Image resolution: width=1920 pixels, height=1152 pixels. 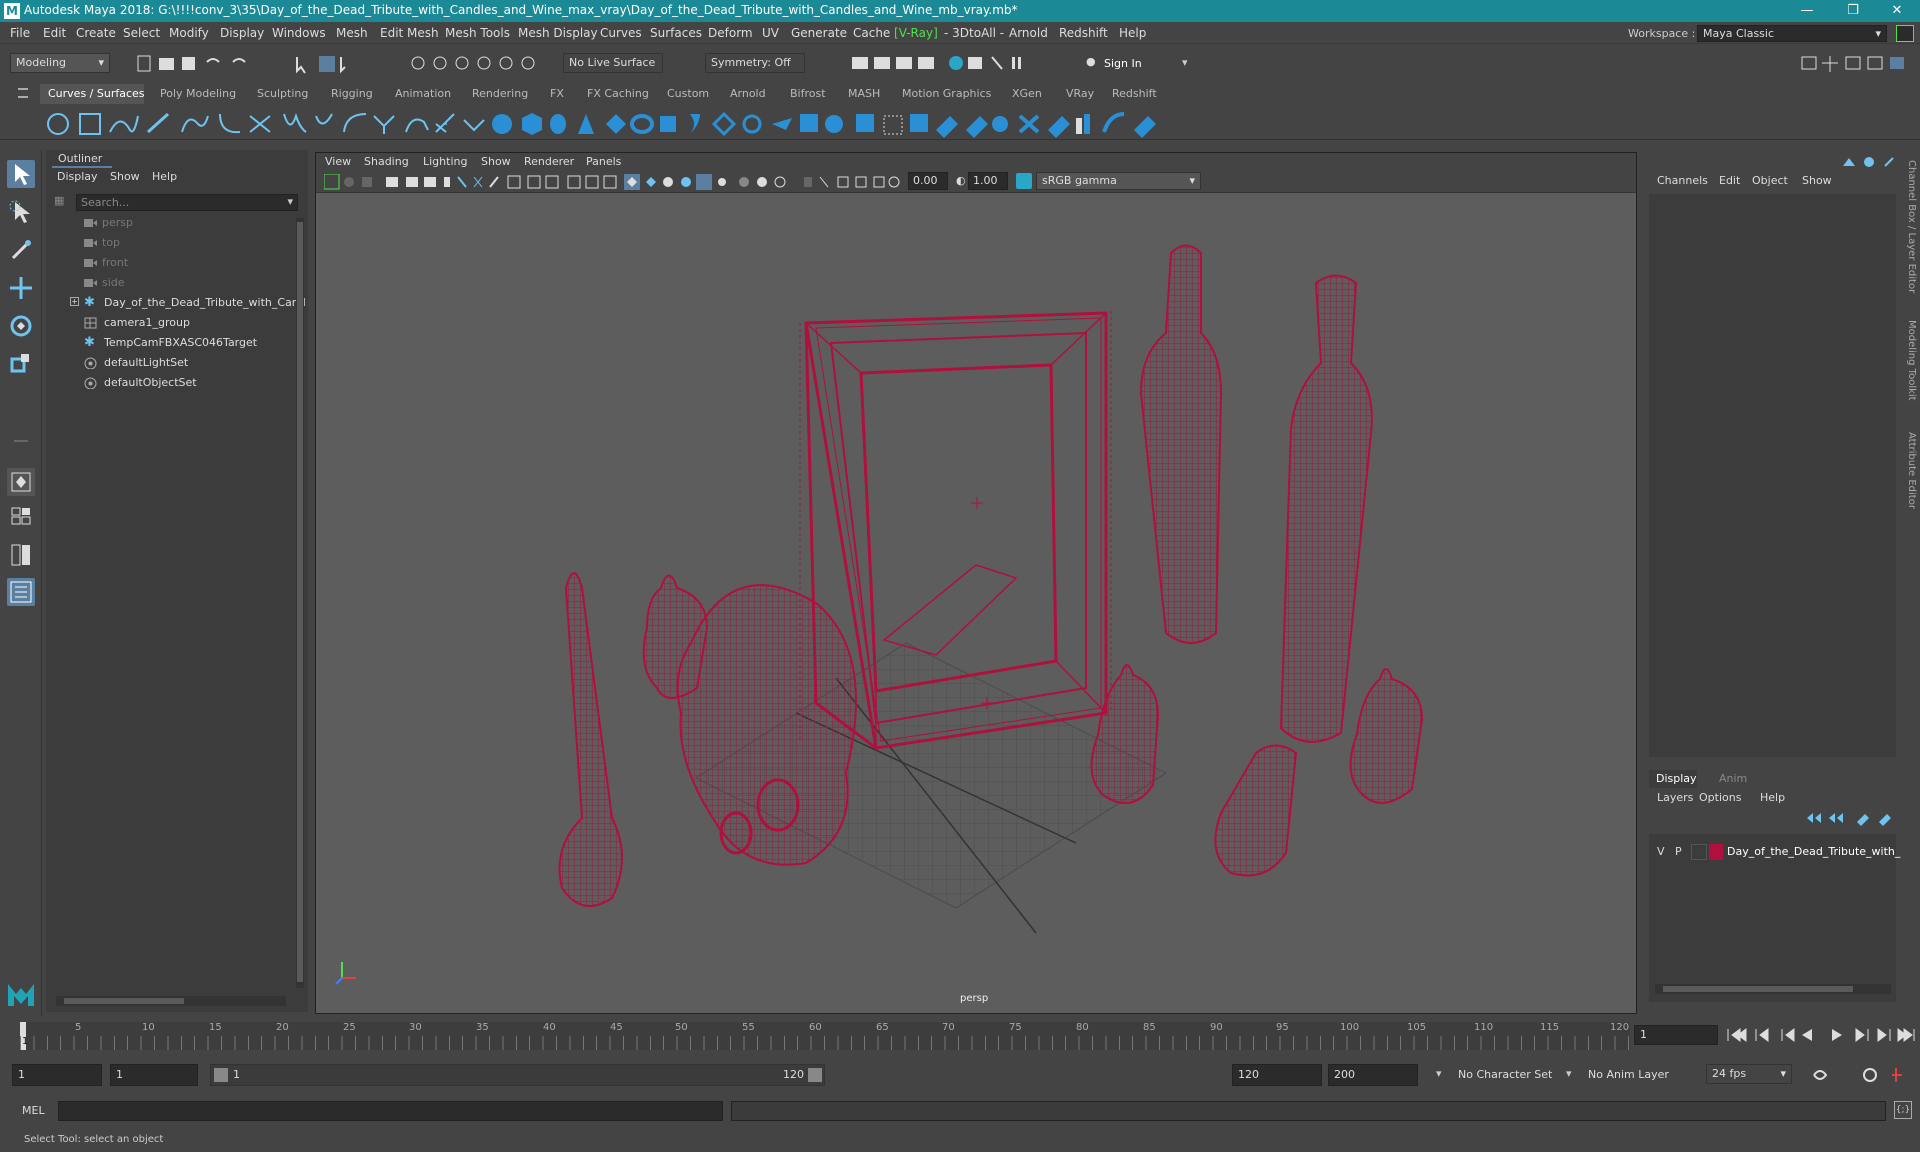 I want to click on menu-arnold: Arnold, so click(x=1028, y=33).